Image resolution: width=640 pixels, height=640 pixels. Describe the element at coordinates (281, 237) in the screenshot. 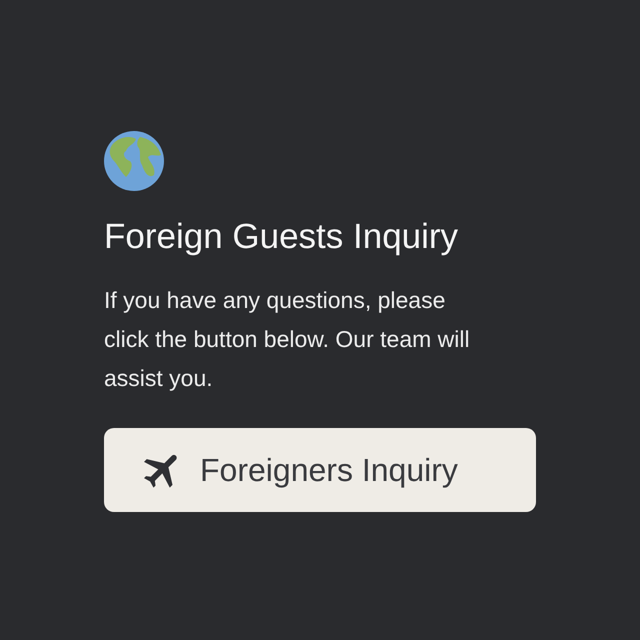

I see `page-title: Foreign Guests Inquiry` at that location.